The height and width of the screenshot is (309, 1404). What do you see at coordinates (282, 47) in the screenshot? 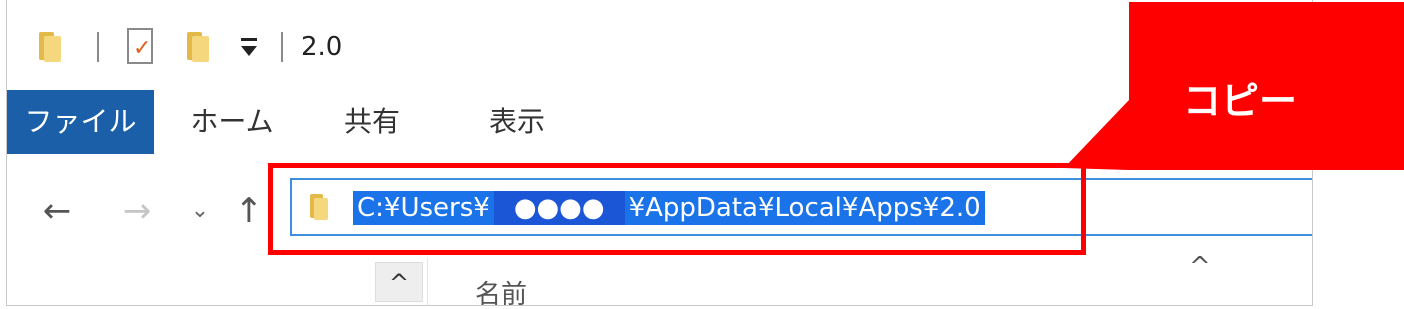
I see `title-divider` at bounding box center [282, 47].